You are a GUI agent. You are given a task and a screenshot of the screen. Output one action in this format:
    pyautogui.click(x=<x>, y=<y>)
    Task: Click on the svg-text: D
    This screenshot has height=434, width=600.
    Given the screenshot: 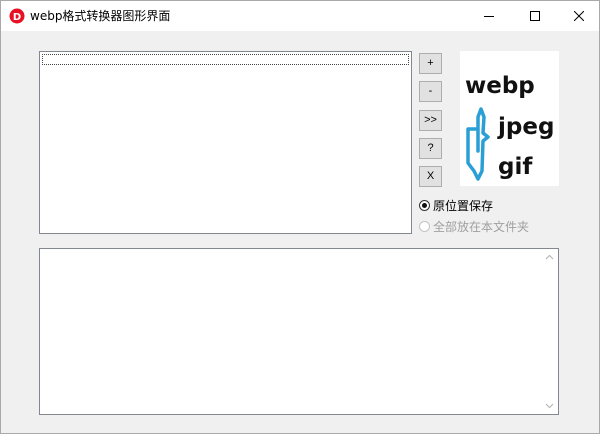 What is the action you would take?
    pyautogui.click(x=17, y=17)
    